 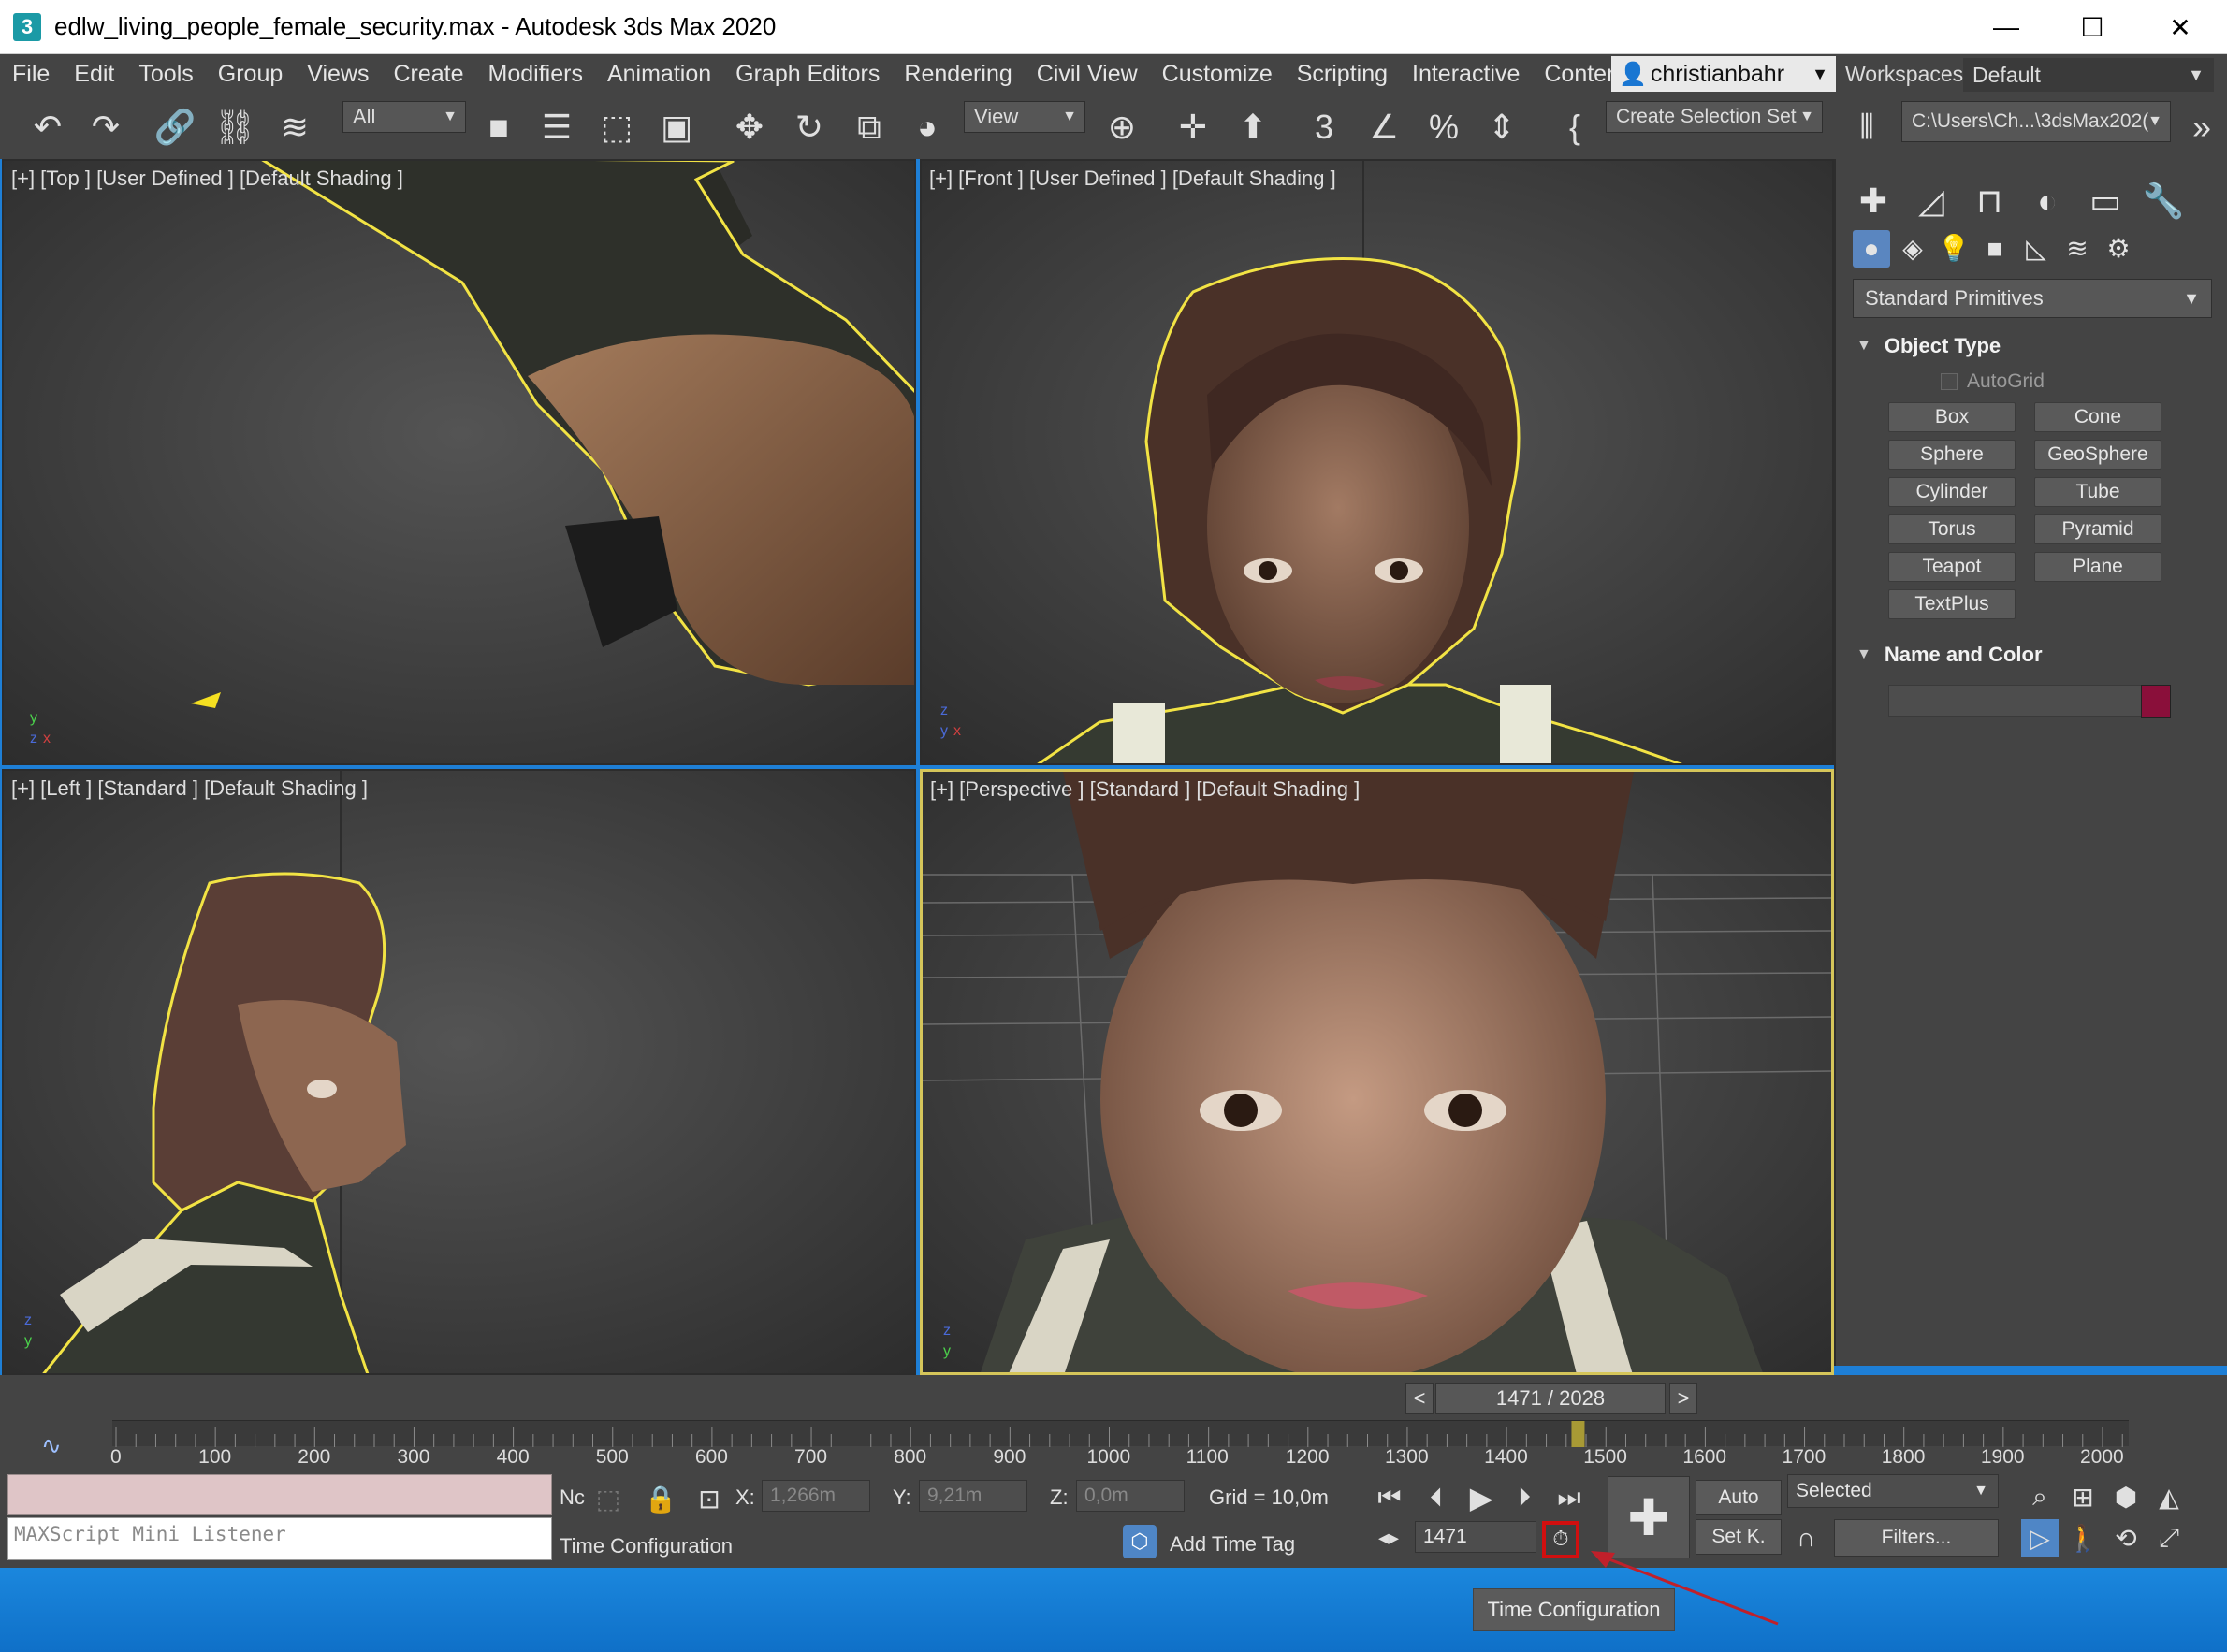 I want to click on snaps-toggle-icon: 3, so click(x=1324, y=127).